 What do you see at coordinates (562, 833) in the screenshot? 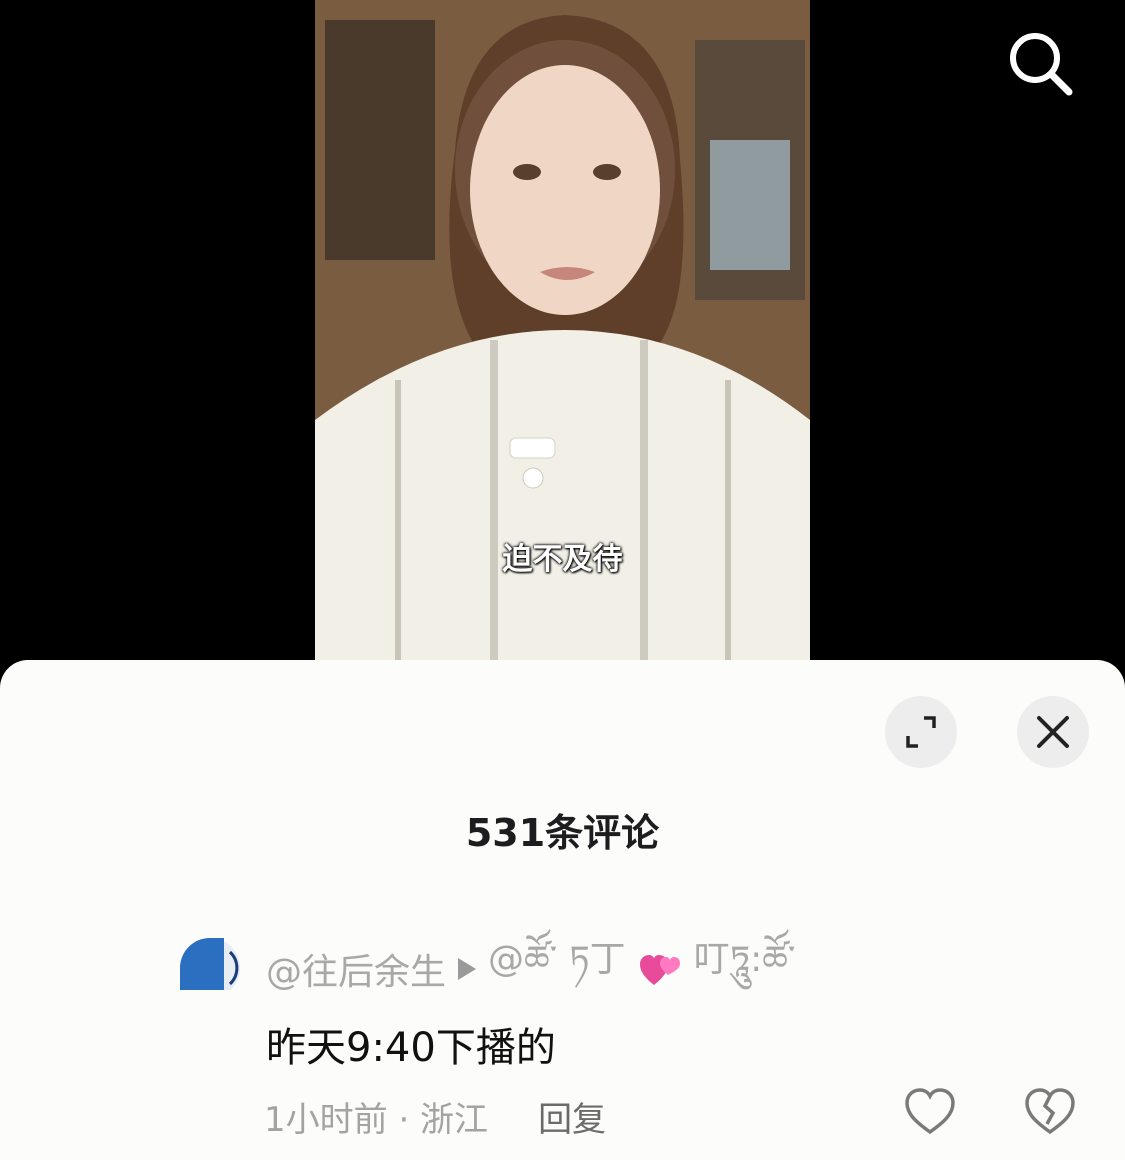
I see `comment-count-title: 531条评论` at bounding box center [562, 833].